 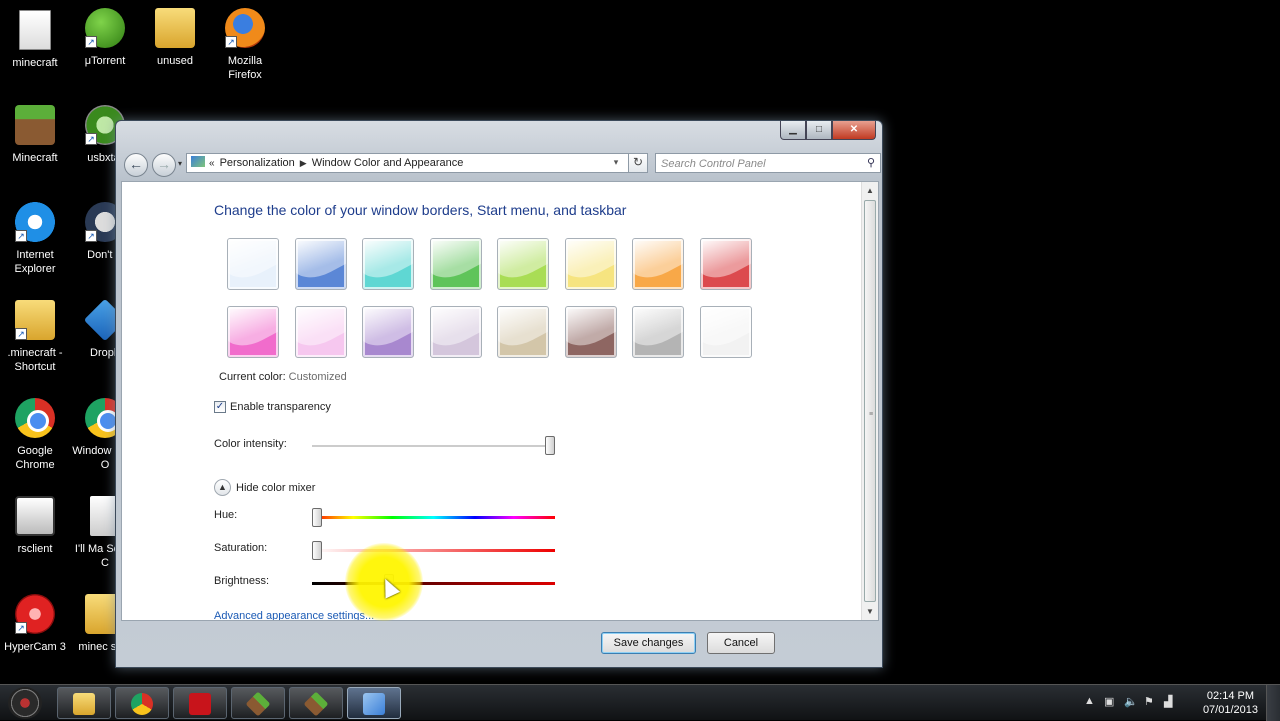 What do you see at coordinates (388, 264) in the screenshot?
I see `color-swatch-sea` at bounding box center [388, 264].